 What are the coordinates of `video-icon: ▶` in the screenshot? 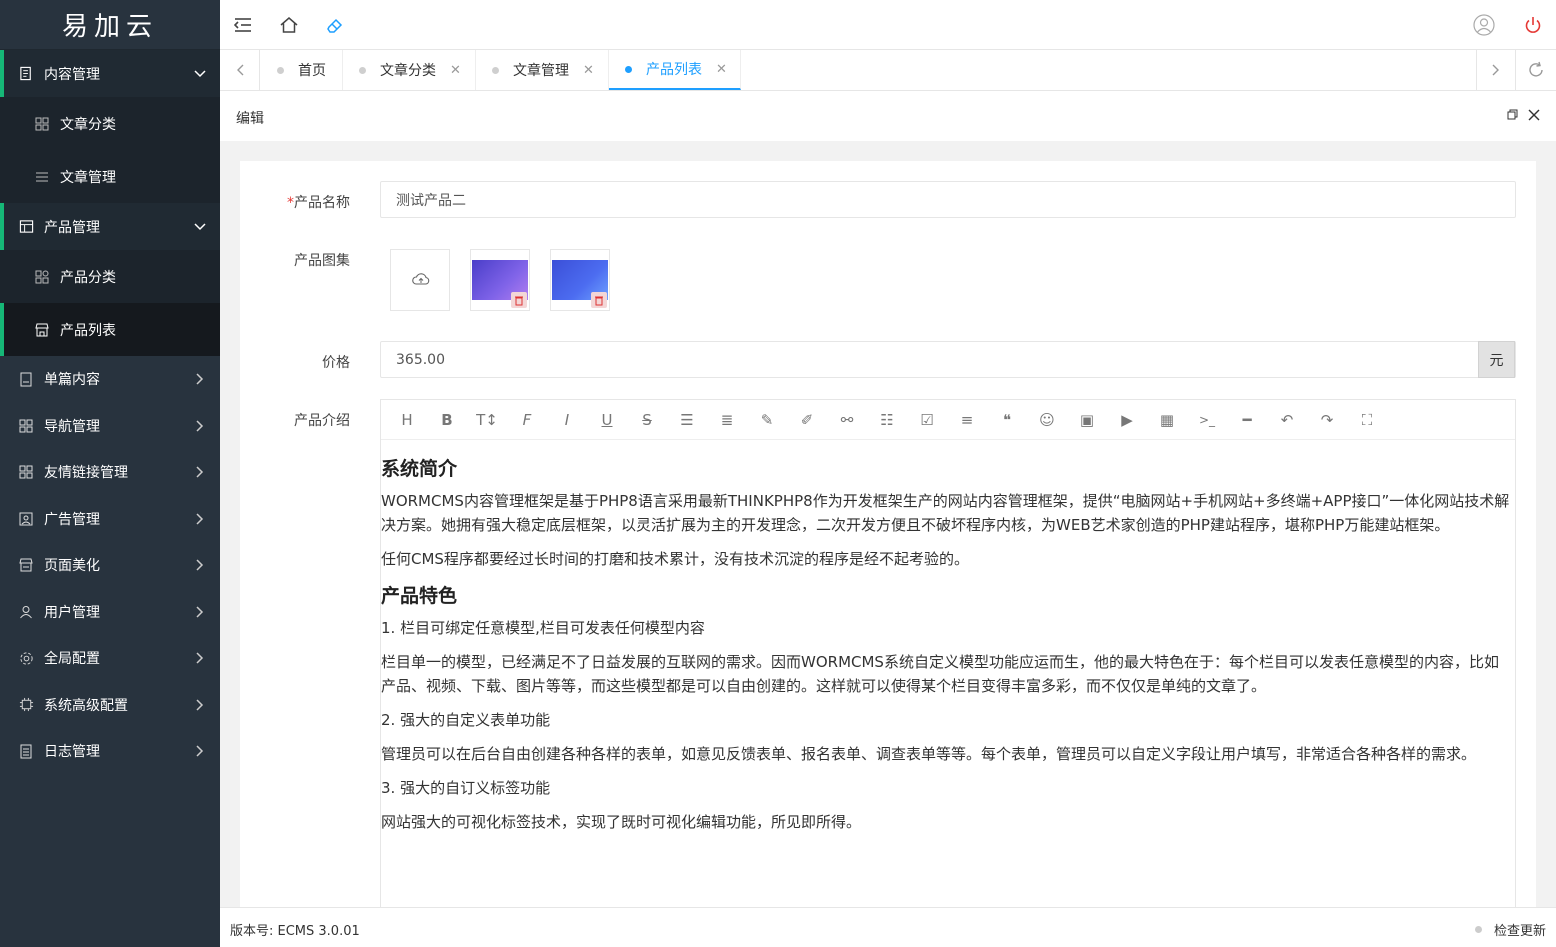 It's located at (1127, 420).